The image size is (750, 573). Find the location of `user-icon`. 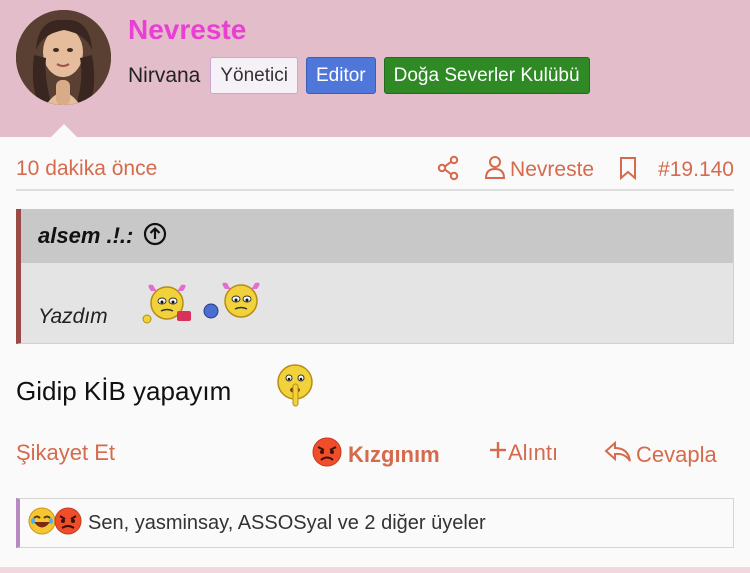

user-icon is located at coordinates (497, 170).